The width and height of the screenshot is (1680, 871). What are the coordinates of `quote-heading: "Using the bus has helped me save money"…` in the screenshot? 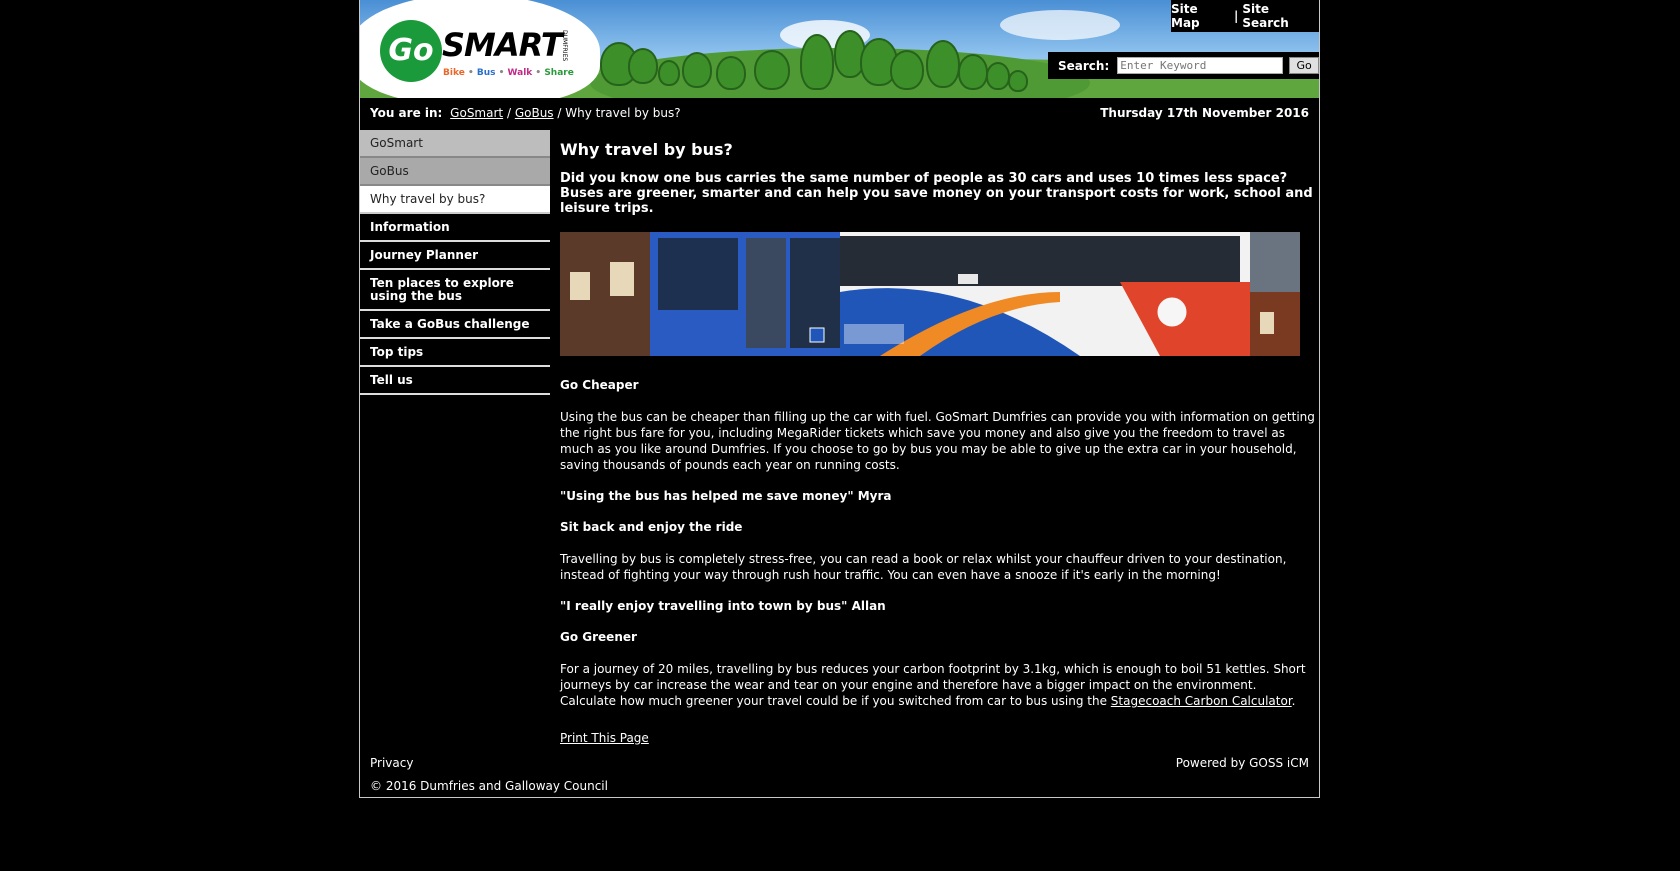 It's located at (726, 496).